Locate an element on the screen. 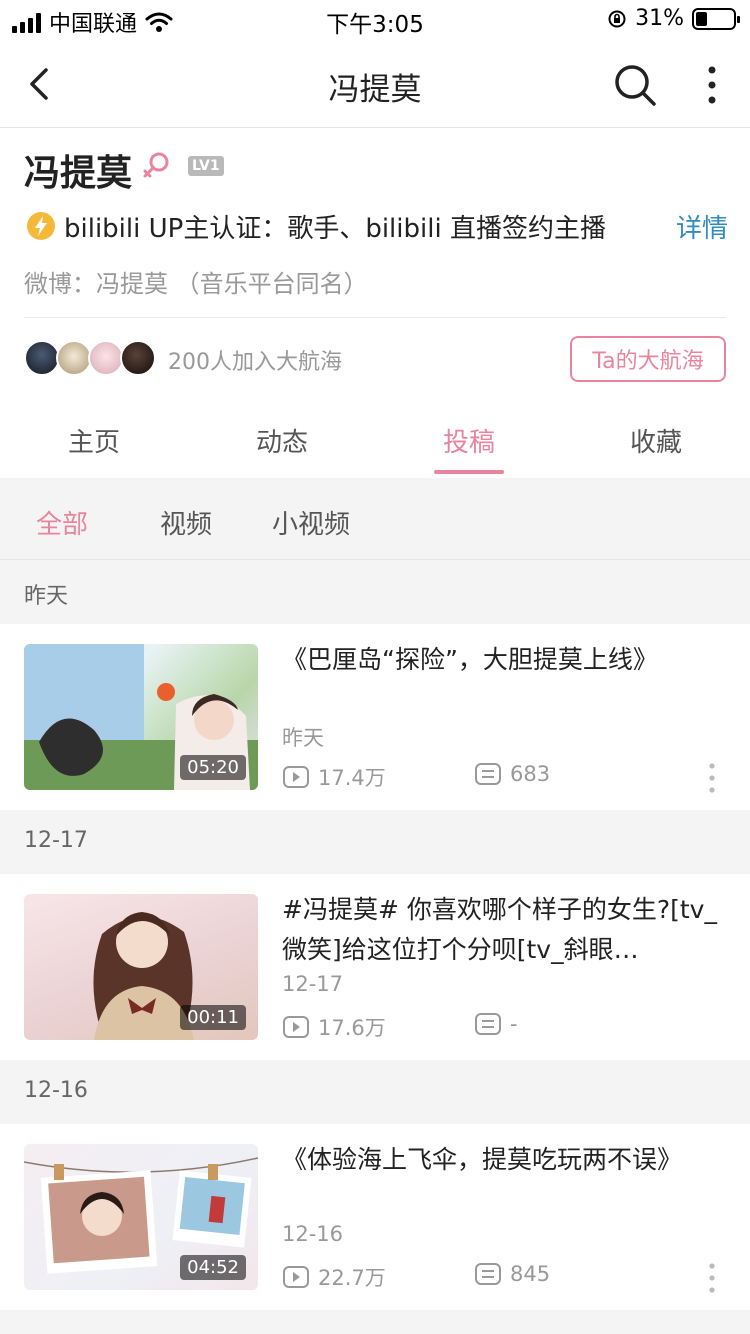  active-tab-indicator is located at coordinates (469, 472).